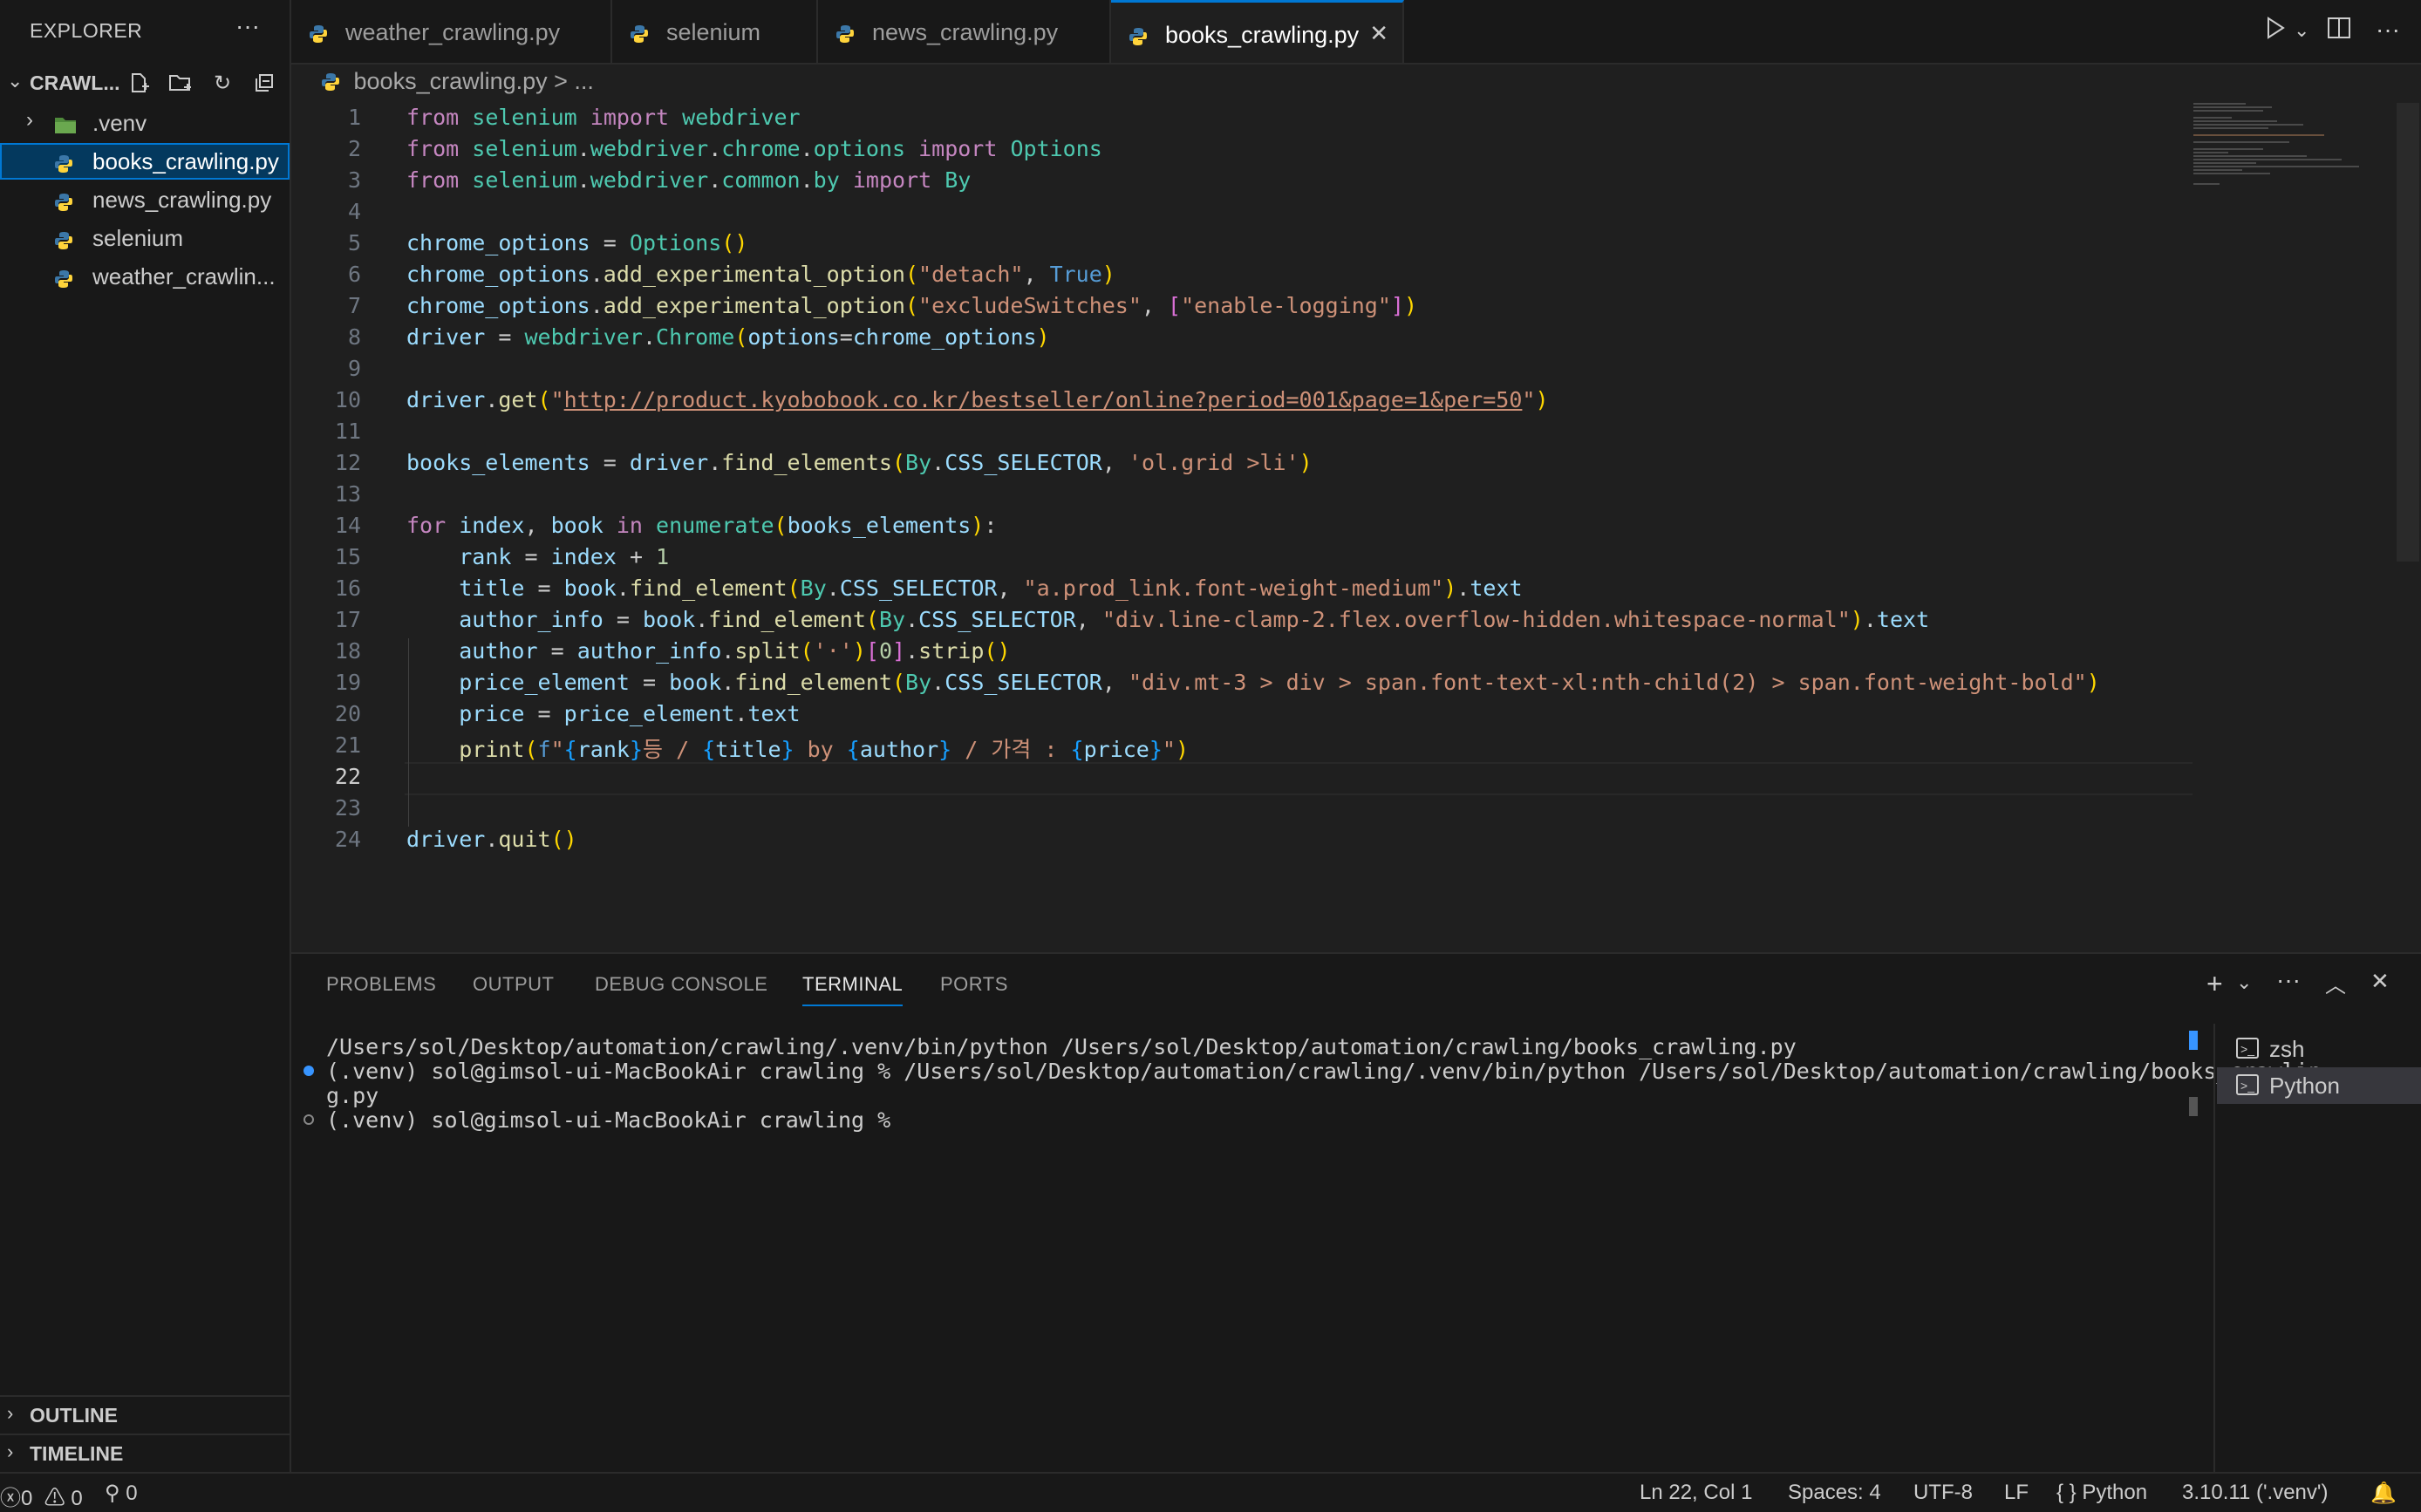 The width and height of the screenshot is (2421, 1512). What do you see at coordinates (347, 619) in the screenshot?
I see `line-number: 17` at bounding box center [347, 619].